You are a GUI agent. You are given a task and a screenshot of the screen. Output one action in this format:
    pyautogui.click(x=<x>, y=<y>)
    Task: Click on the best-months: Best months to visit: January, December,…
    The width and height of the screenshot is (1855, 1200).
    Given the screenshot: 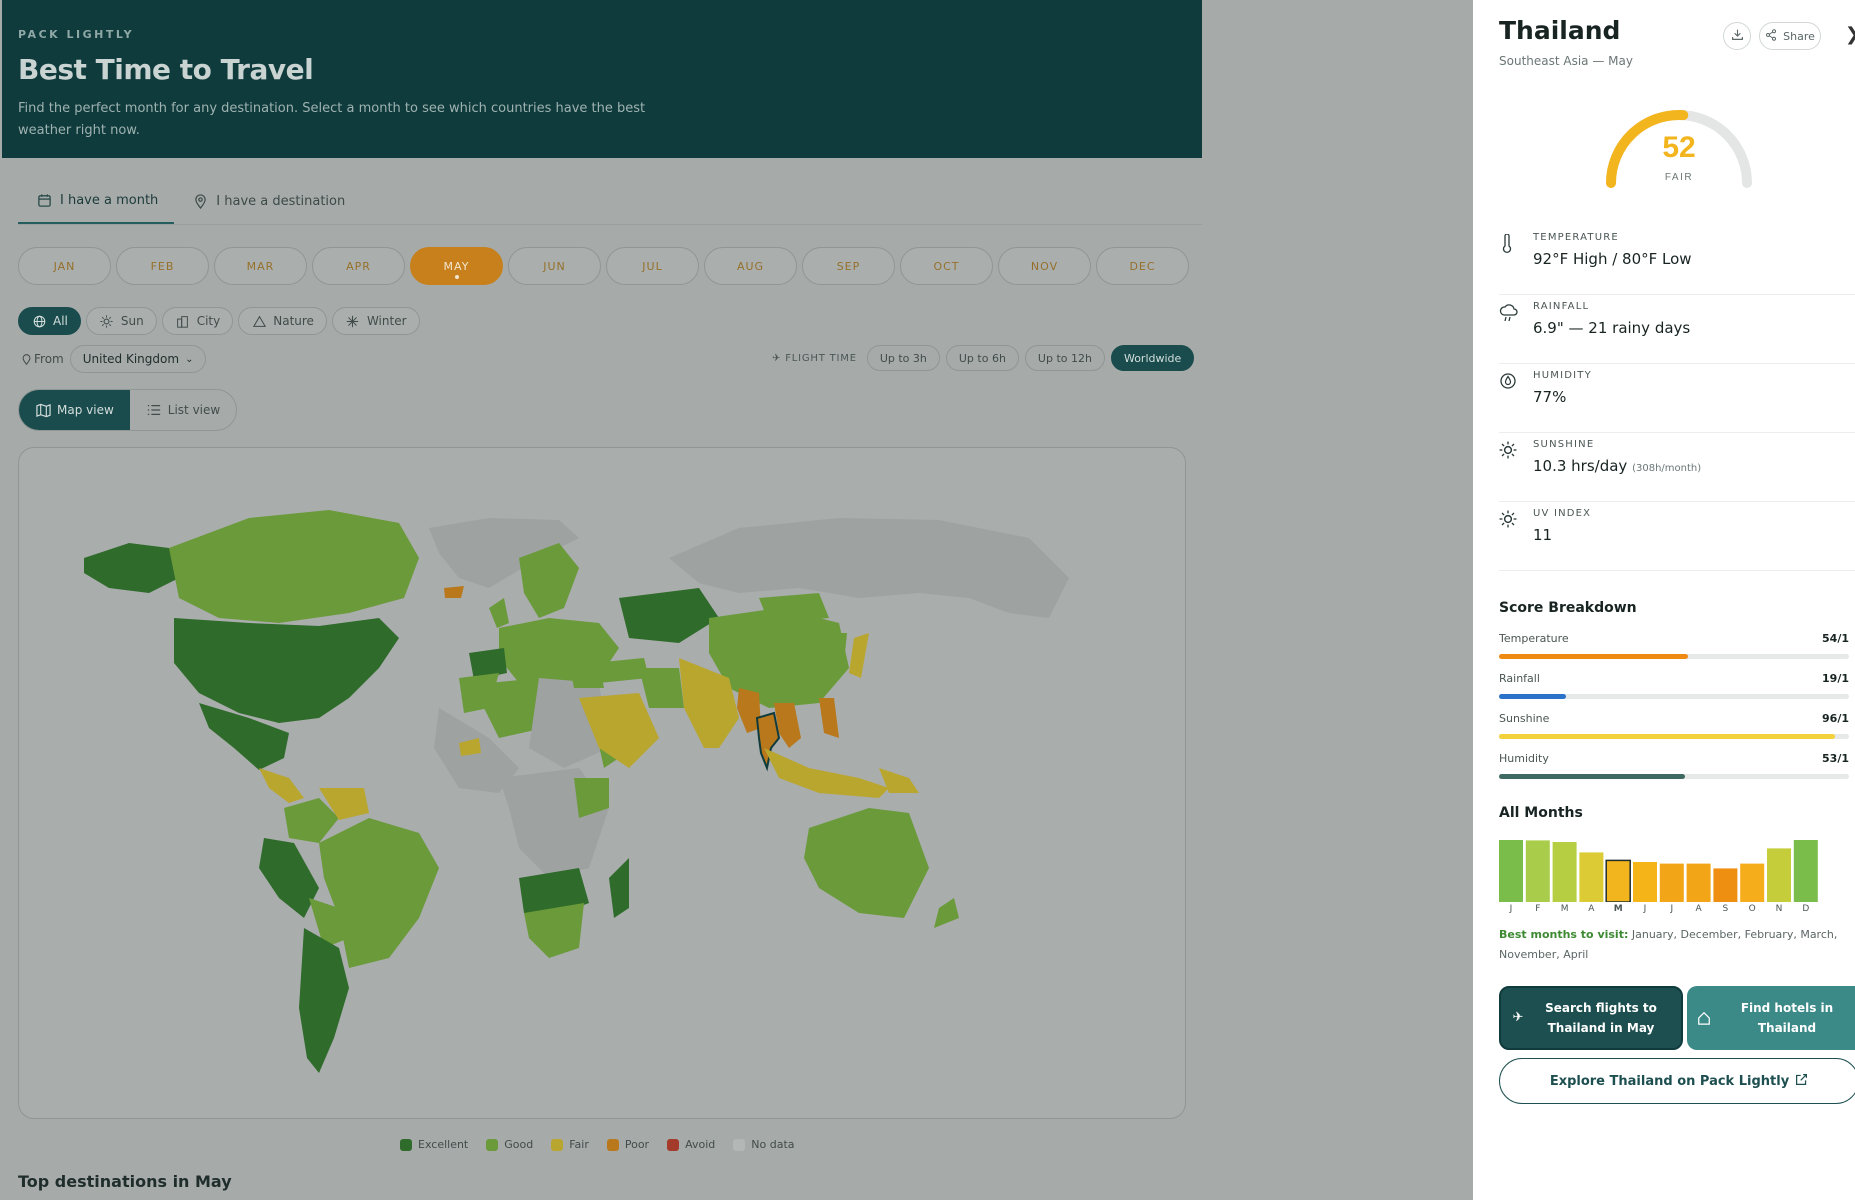 What is the action you would take?
    pyautogui.click(x=1674, y=945)
    